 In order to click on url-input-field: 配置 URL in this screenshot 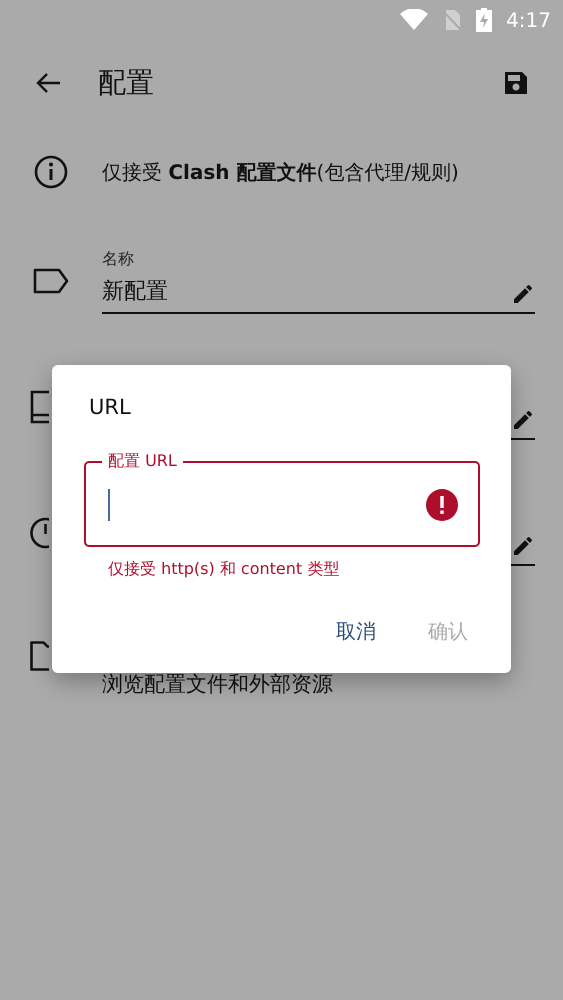, I will do `click(282, 499)`.